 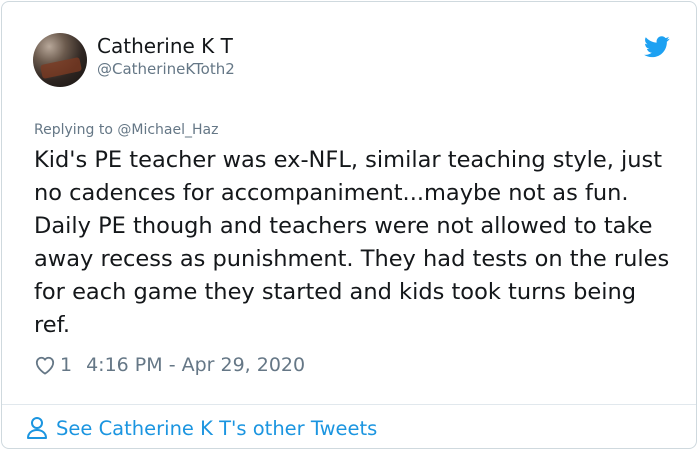 I want to click on divider, so click(x=349, y=404).